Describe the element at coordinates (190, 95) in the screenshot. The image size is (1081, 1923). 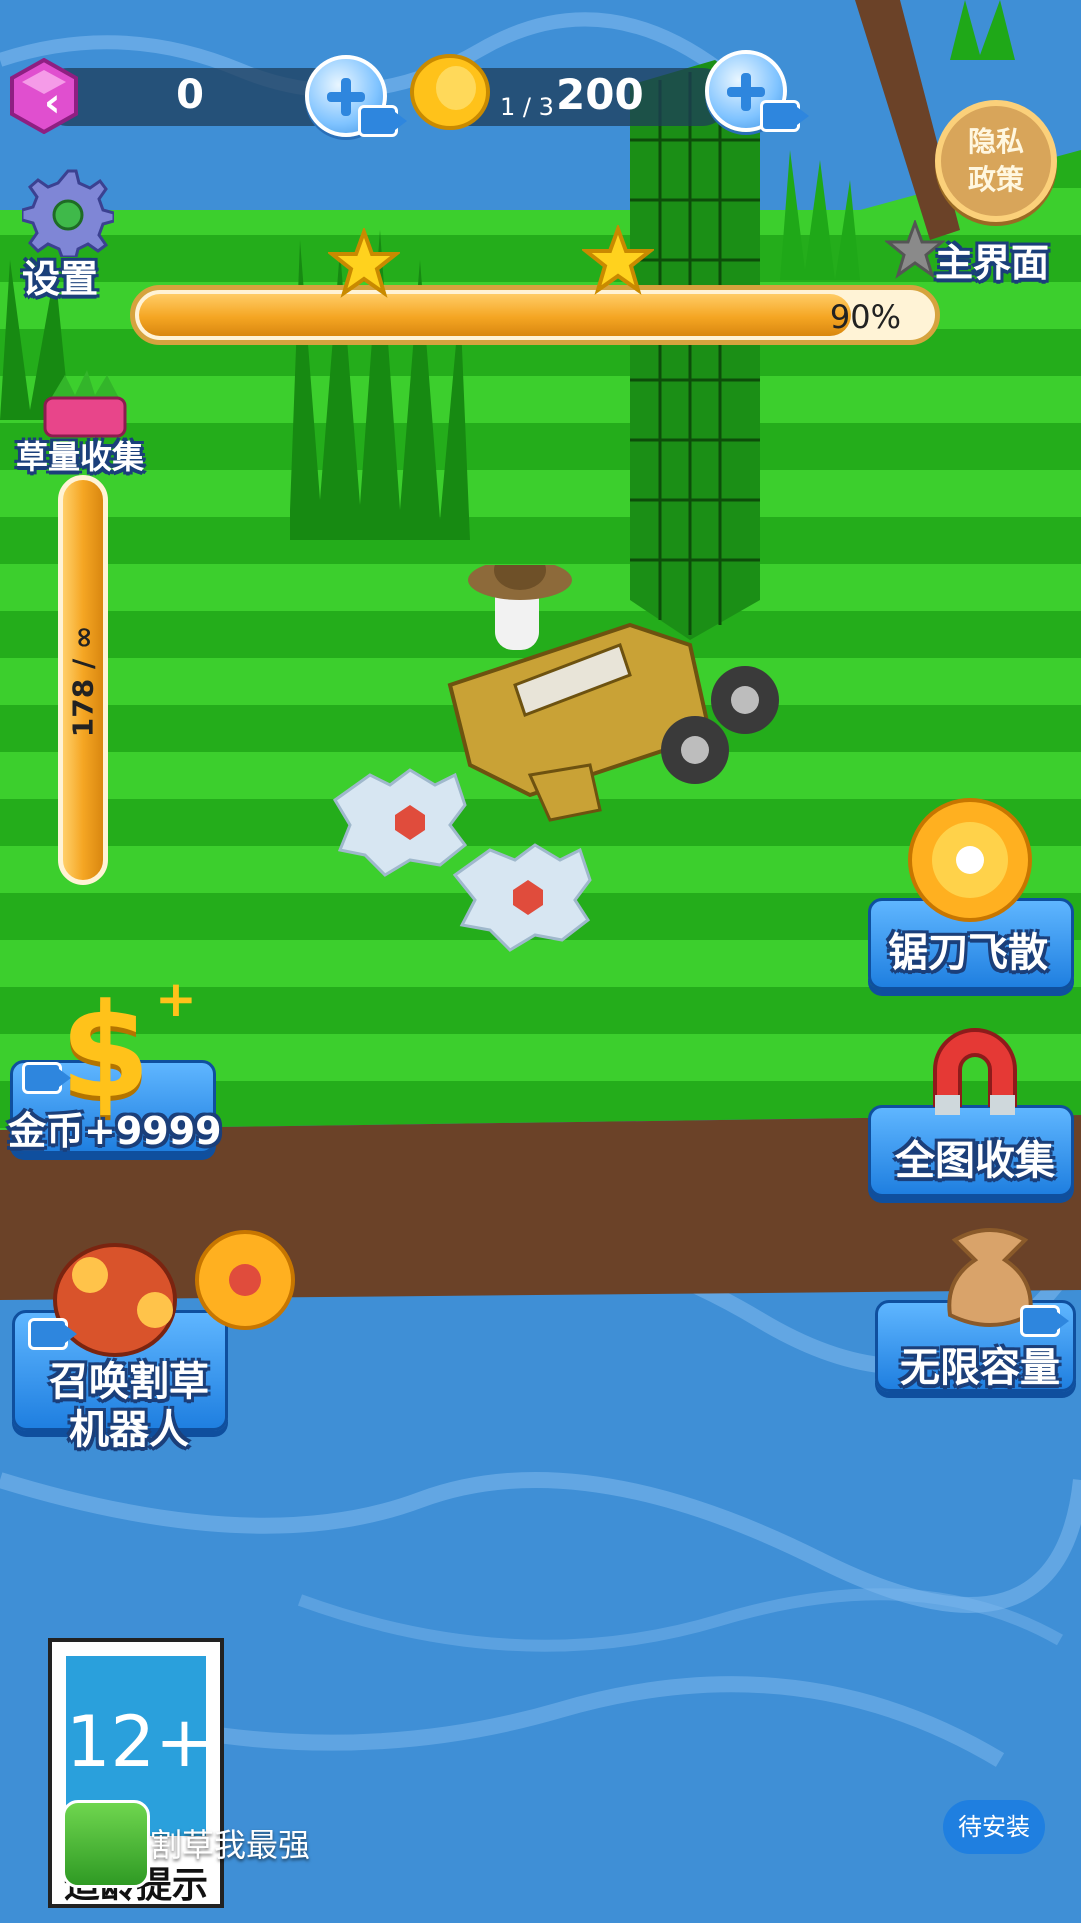
I see `gem-count: 0` at that location.